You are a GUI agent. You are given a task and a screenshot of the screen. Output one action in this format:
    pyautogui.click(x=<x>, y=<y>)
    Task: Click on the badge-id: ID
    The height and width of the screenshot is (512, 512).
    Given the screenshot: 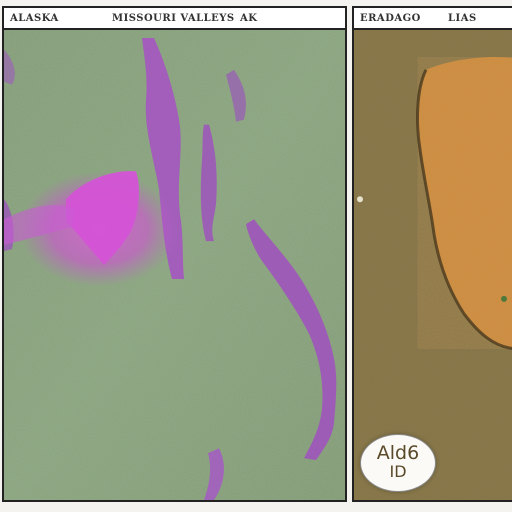 What is the action you would take?
    pyautogui.click(x=398, y=471)
    